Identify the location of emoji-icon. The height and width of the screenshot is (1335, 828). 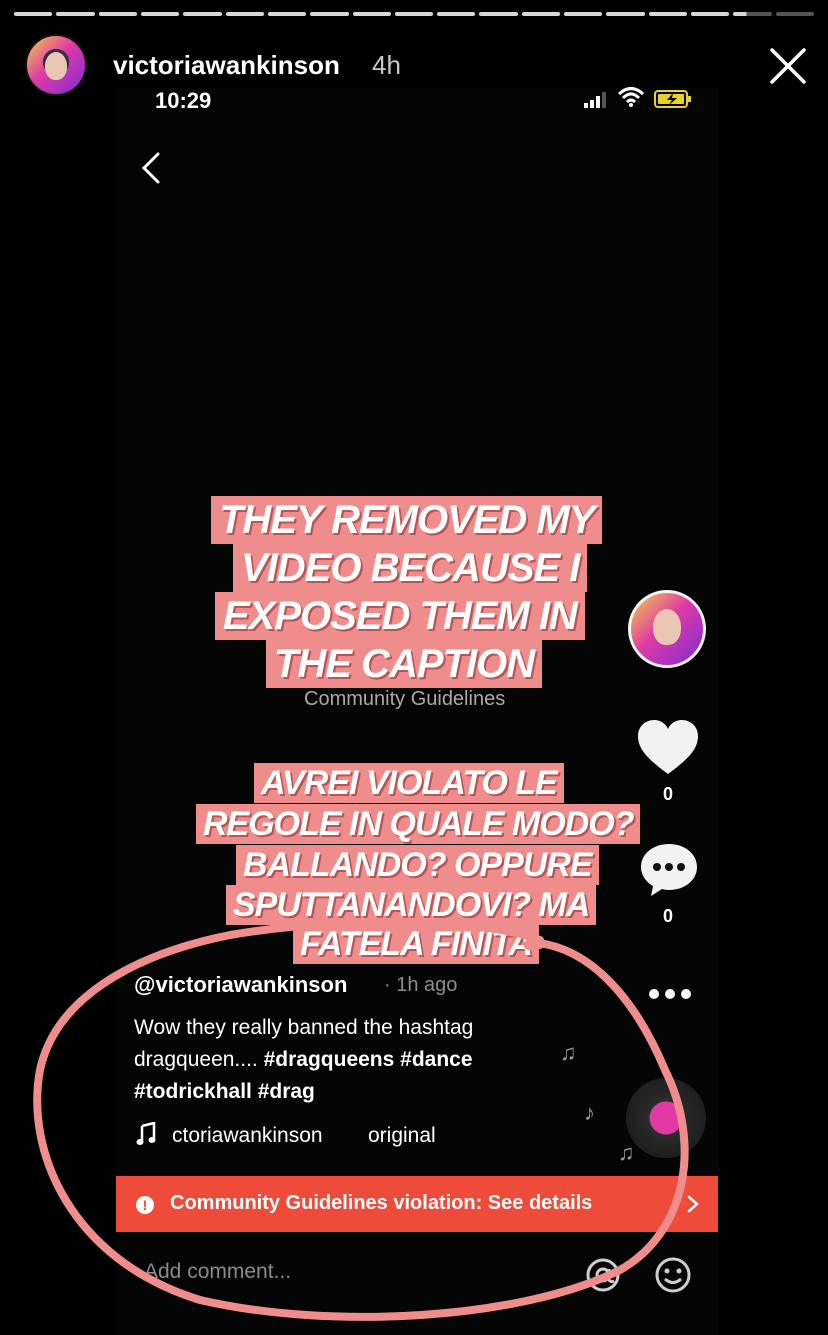
(673, 1275).